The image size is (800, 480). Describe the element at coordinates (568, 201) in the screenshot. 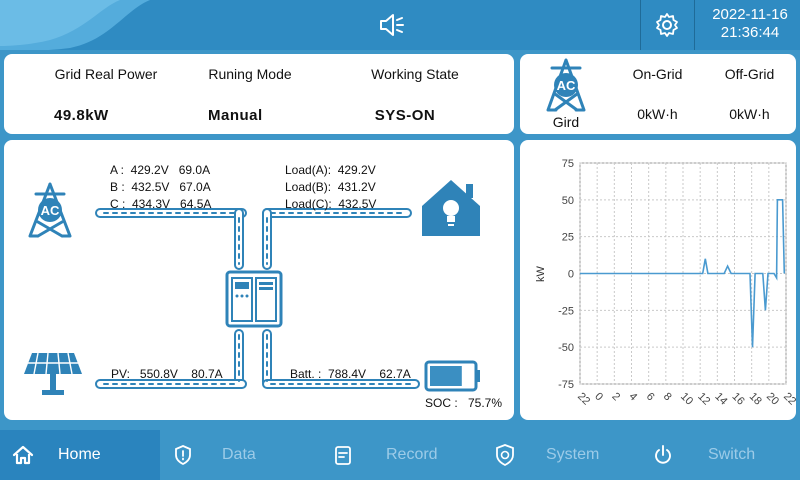

I see `y-tick-label: 50` at that location.